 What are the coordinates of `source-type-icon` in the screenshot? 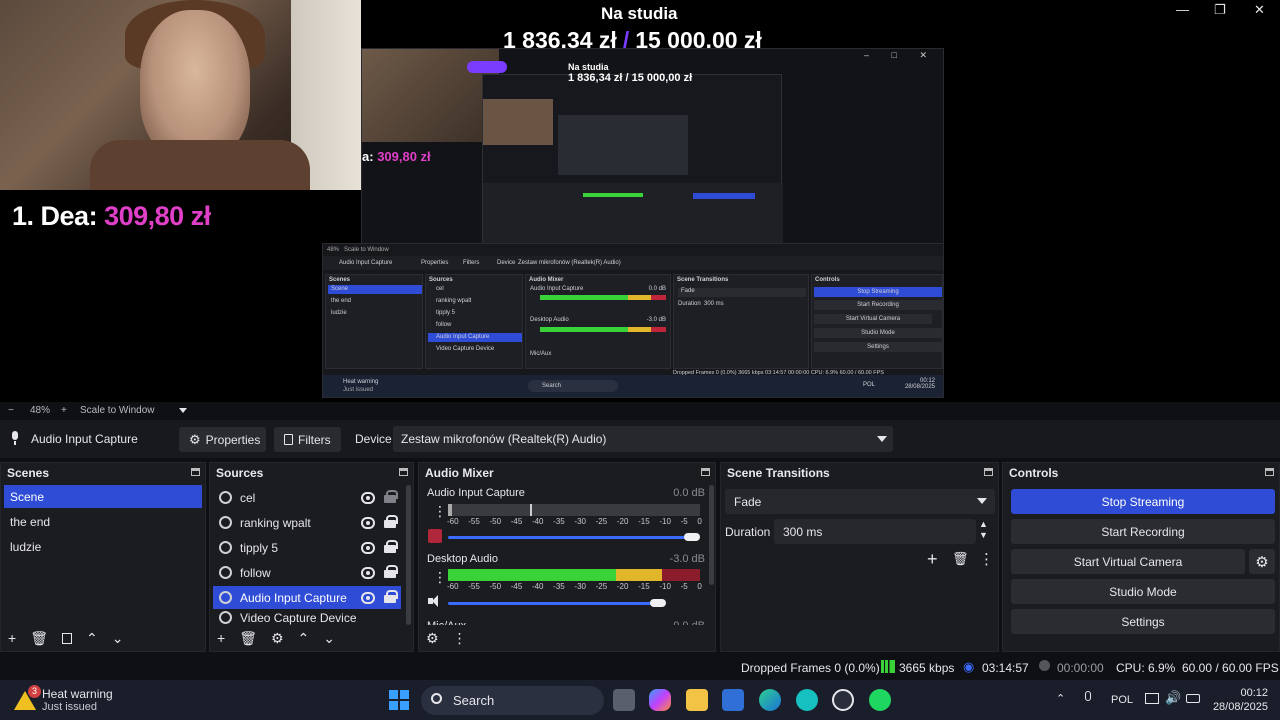 It's located at (225, 497).